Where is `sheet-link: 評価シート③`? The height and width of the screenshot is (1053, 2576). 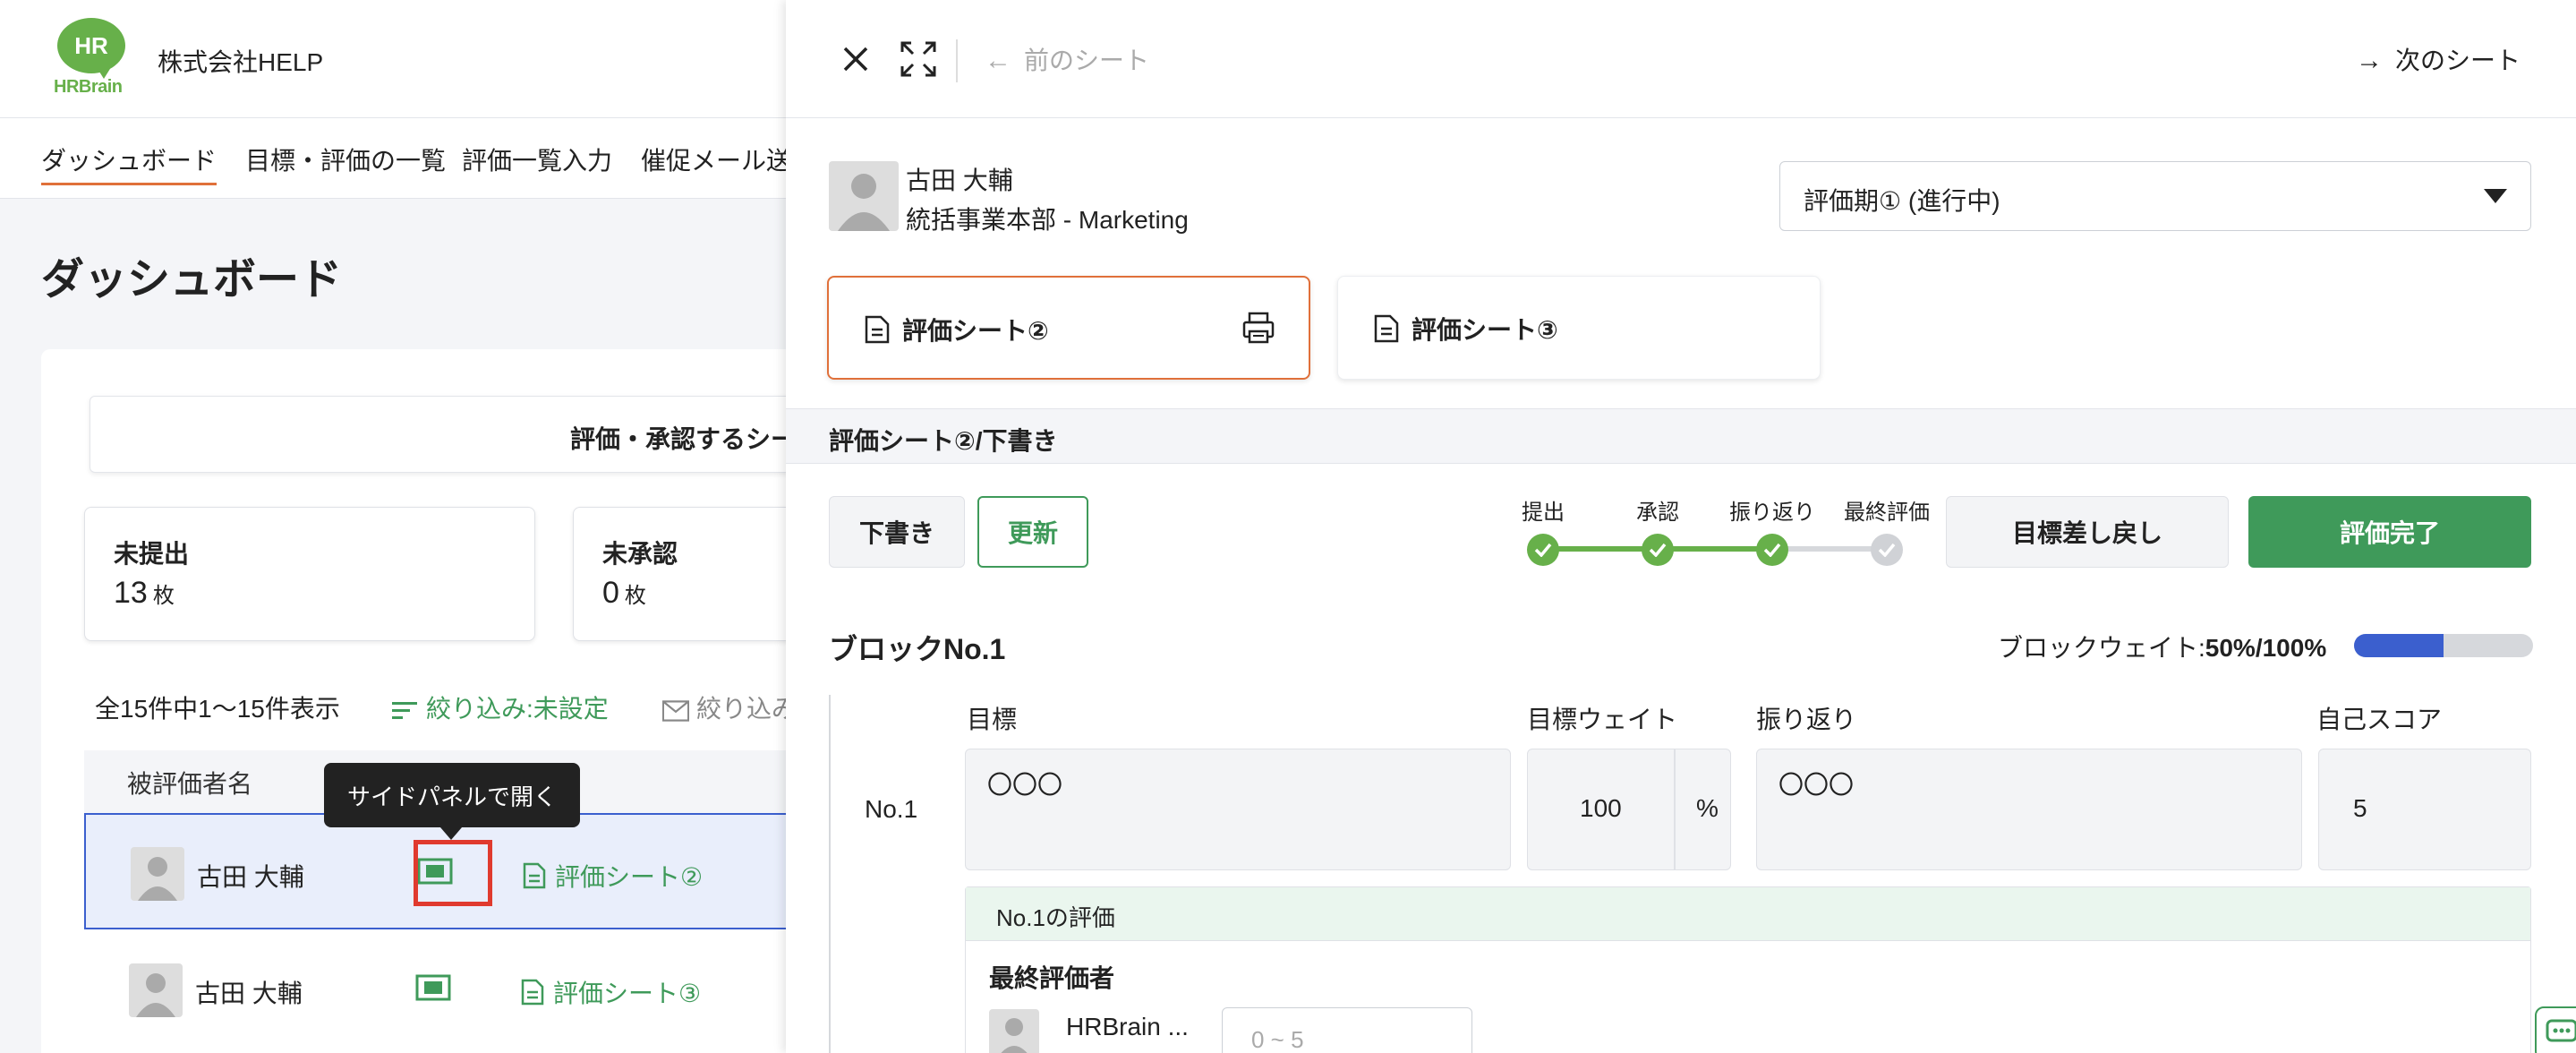
sheet-link: 評価シート③ is located at coordinates (611, 992).